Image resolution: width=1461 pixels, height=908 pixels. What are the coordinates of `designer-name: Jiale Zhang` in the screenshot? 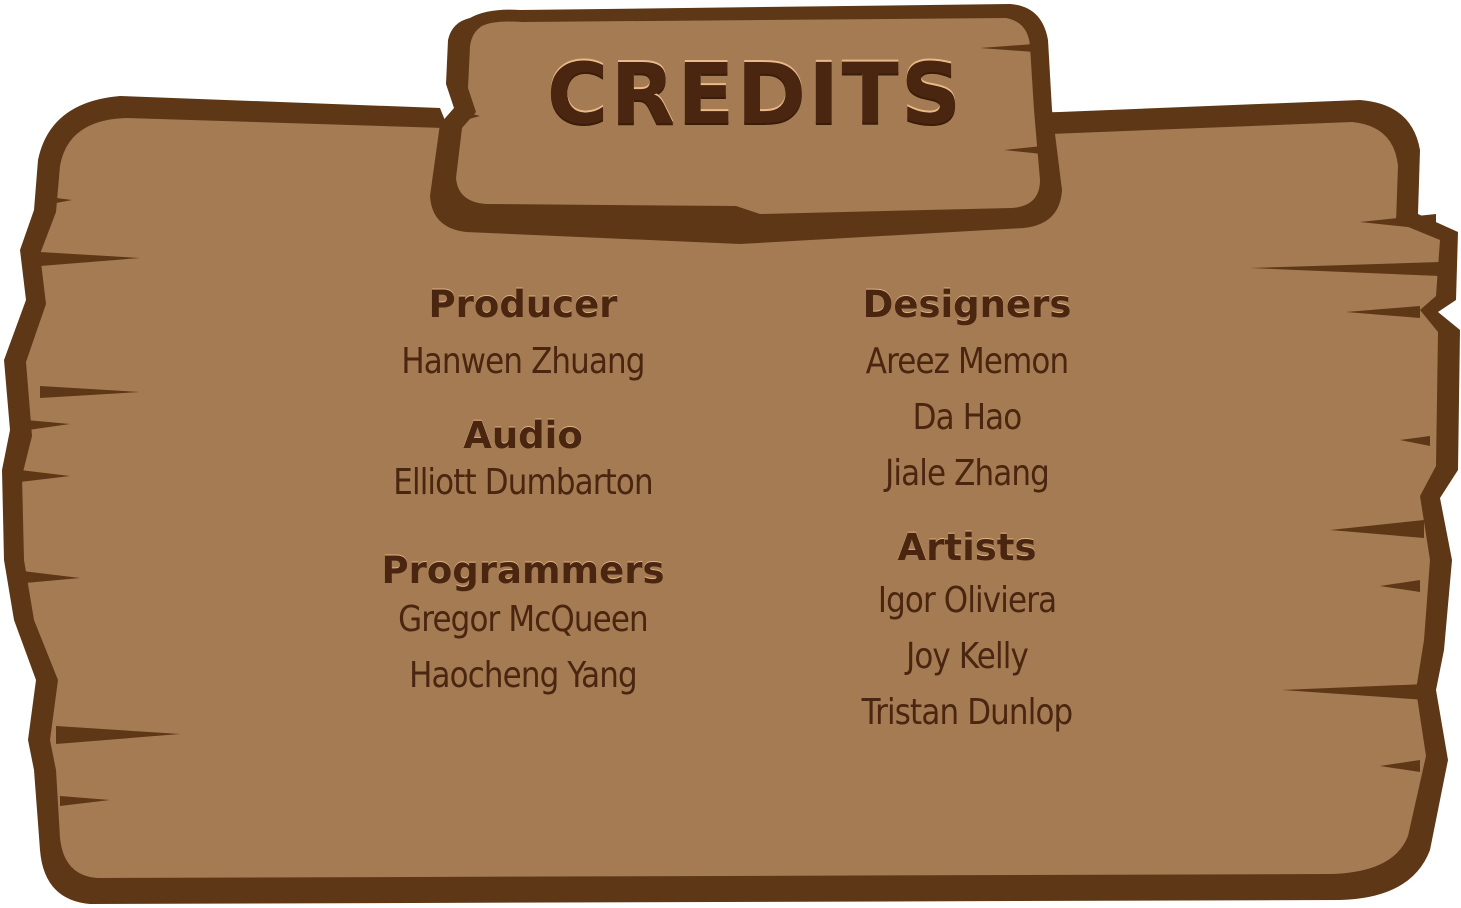 It's located at (967, 473).